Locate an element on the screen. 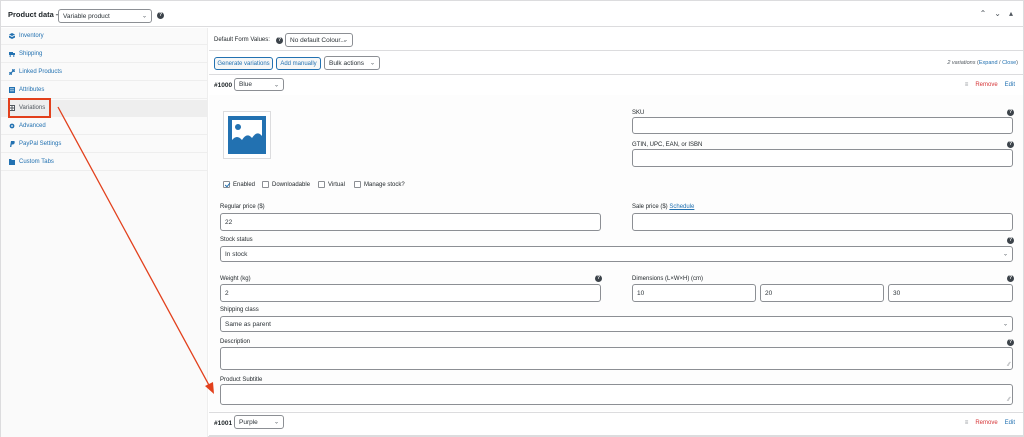 The image size is (1024, 437). sidebar-item-label: Attributes is located at coordinates (32, 90).